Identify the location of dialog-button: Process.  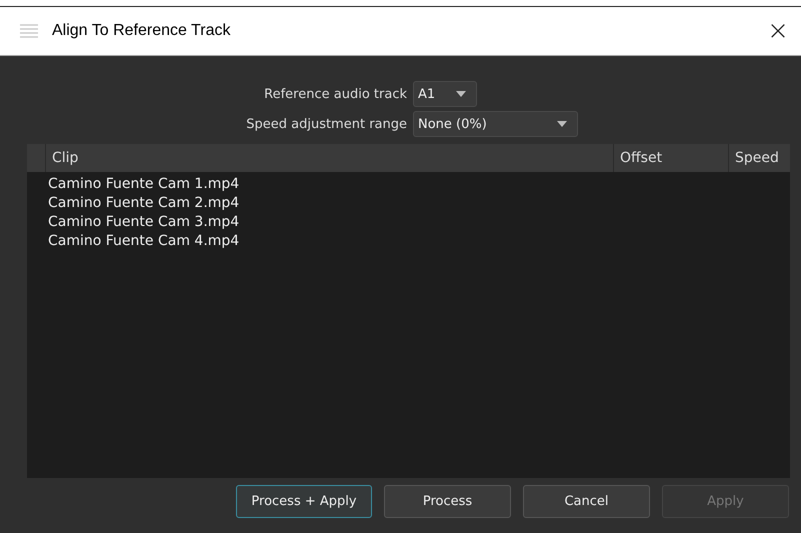
(447, 501).